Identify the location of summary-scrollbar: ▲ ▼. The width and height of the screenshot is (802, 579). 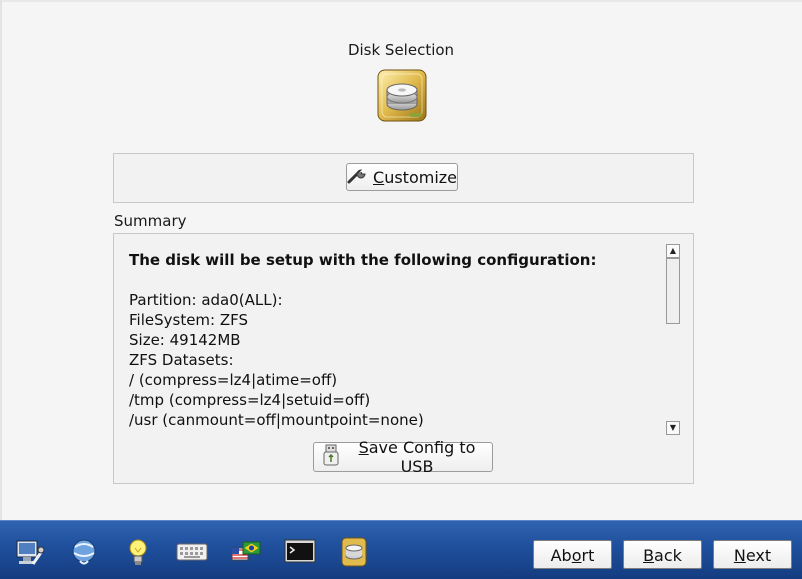
(673, 340).